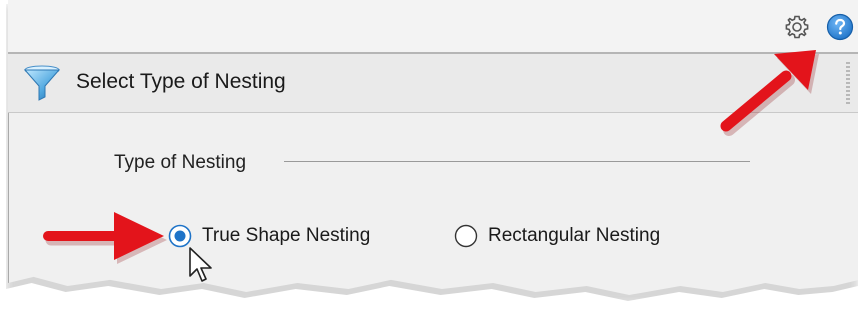 This screenshot has width=858, height=332. Describe the element at coordinates (200, 264) in the screenshot. I see `mouse-cursor-icon` at that location.